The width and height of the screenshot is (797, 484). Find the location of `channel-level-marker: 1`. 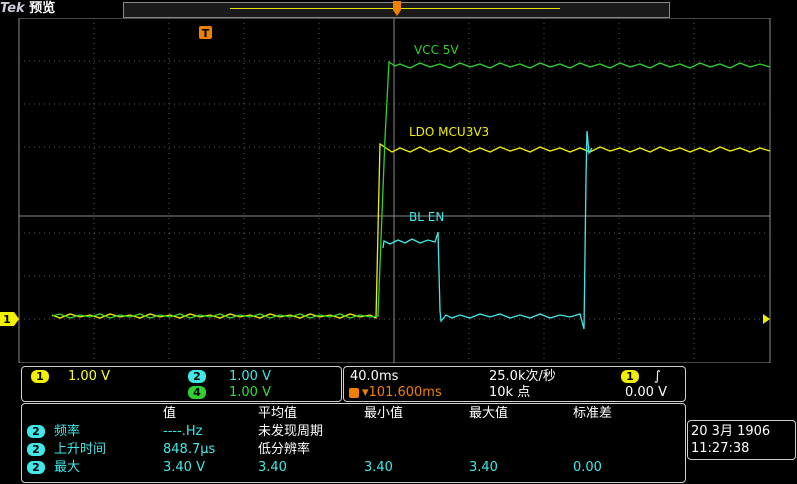

channel-level-marker: 1 is located at coordinates (9, 319).